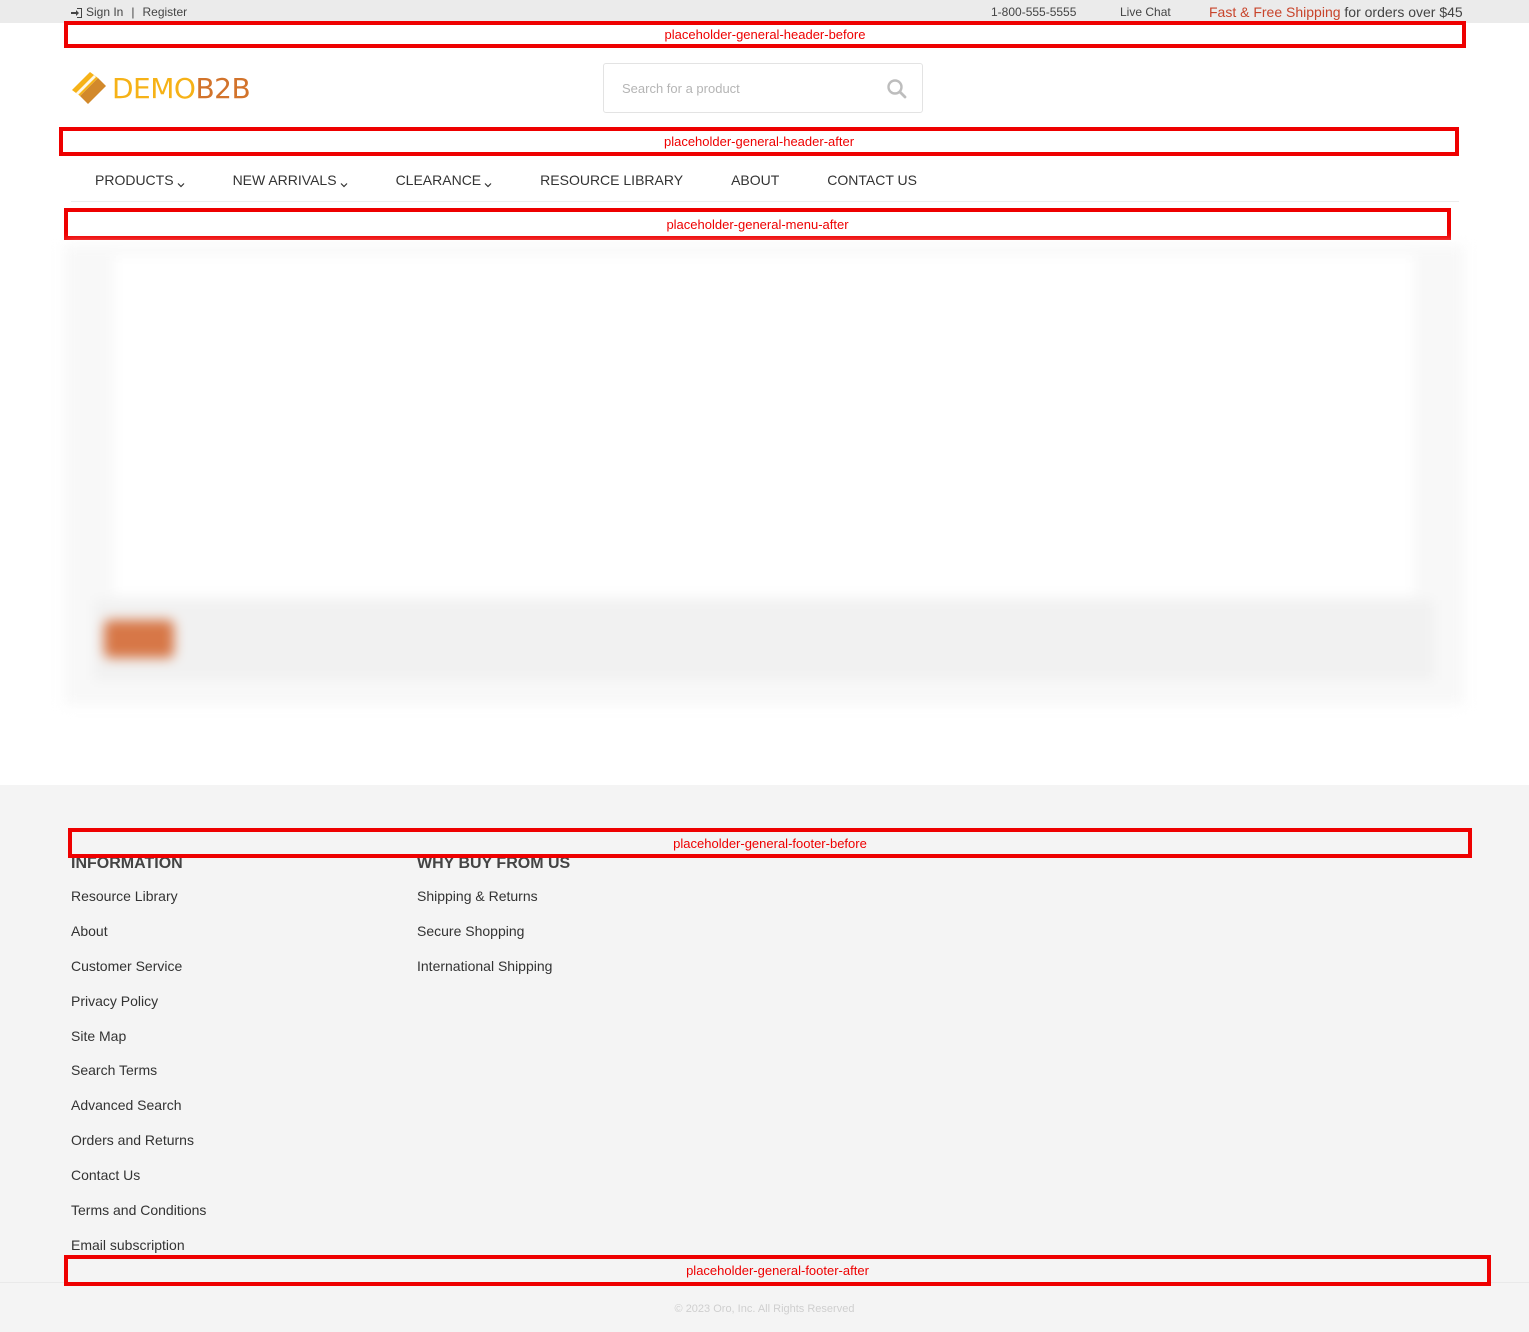  I want to click on footer-link: Secure Shopping, so click(493, 939).